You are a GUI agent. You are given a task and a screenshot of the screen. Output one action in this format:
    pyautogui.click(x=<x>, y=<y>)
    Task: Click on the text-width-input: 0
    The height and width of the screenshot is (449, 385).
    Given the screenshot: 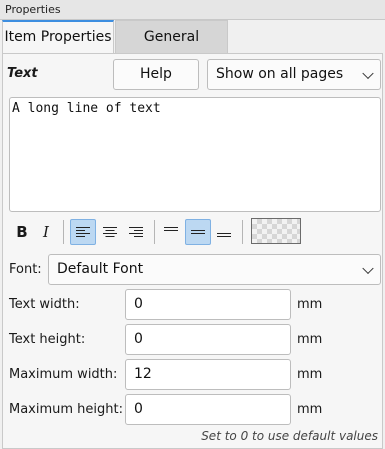 What is the action you would take?
    pyautogui.click(x=208, y=304)
    